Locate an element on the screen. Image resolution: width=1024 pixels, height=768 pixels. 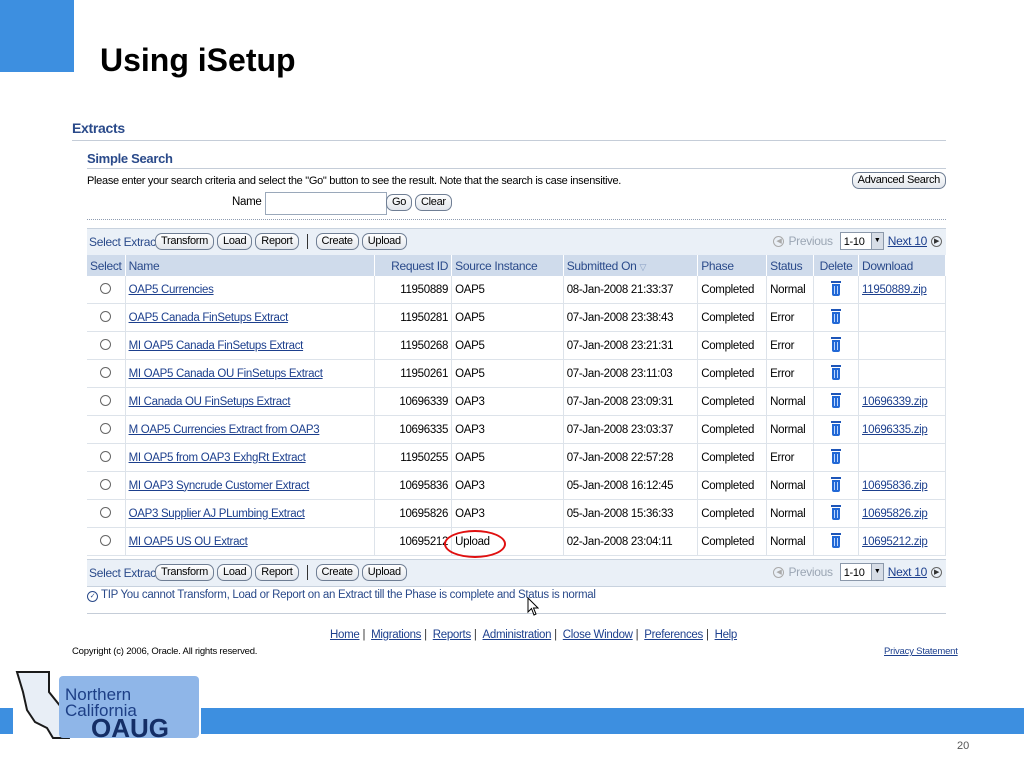
download-link: 11950889.zip is located at coordinates (894, 290).